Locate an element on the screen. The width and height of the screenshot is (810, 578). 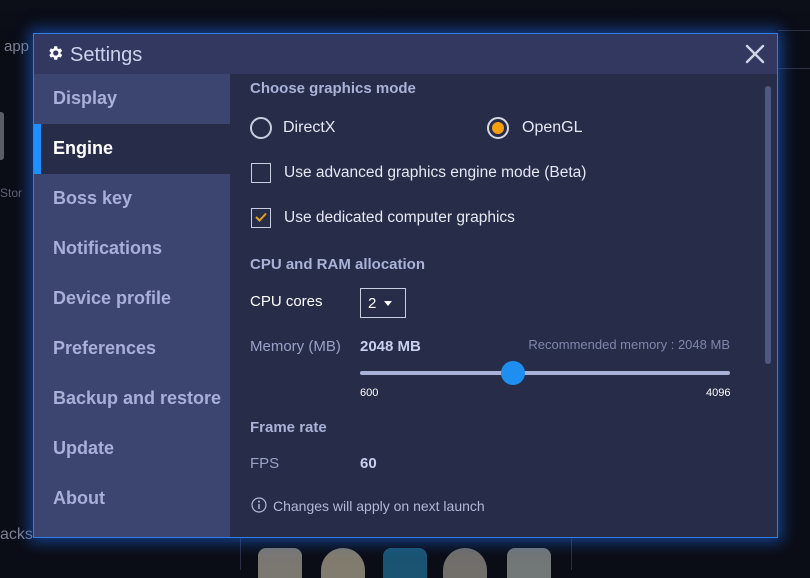
frame-rate-heading: Frame rate is located at coordinates (288, 427).